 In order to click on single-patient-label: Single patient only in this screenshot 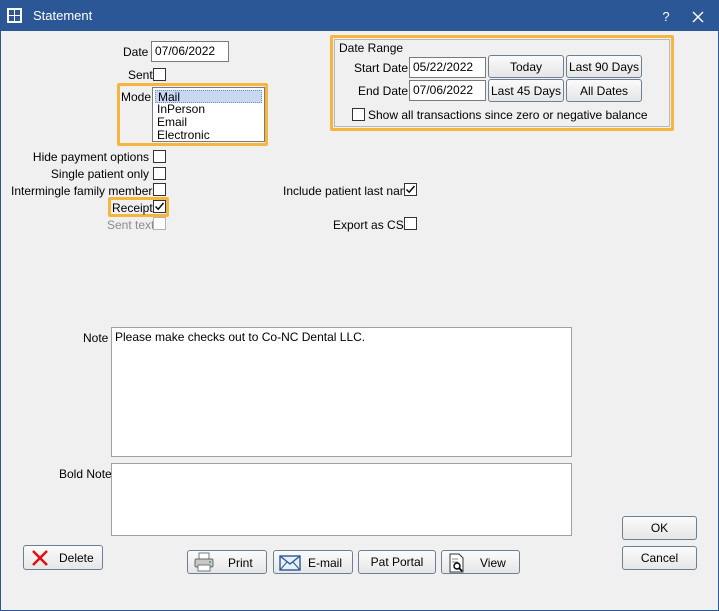, I will do `click(99, 174)`.